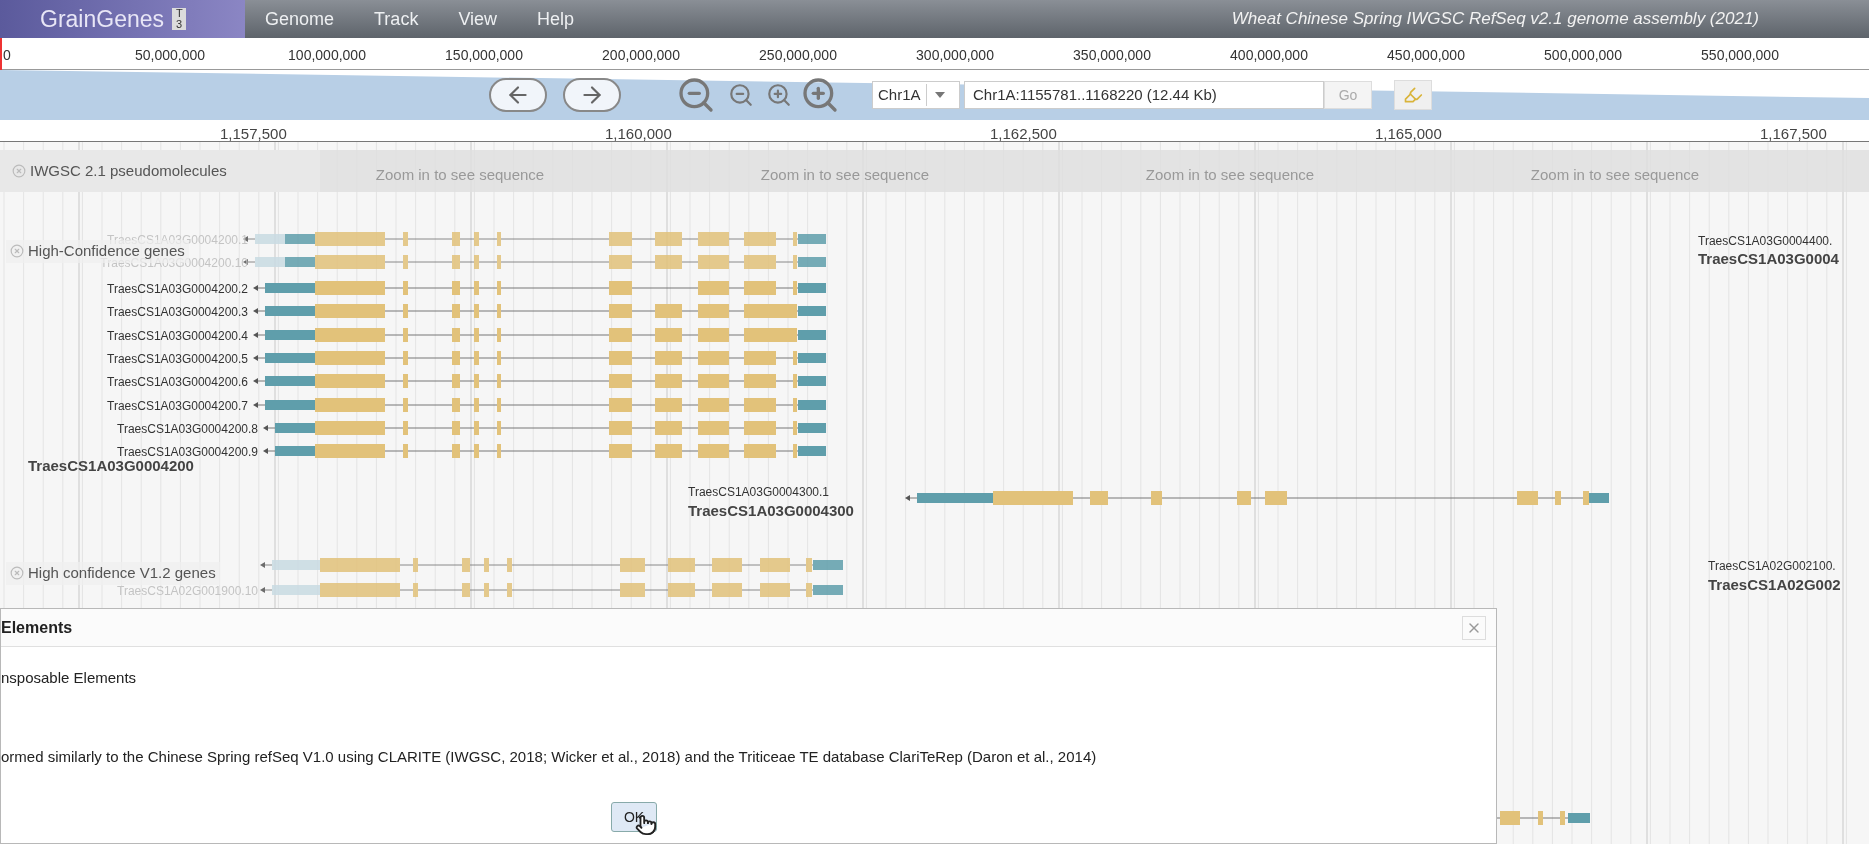 This screenshot has width=1869, height=844. What do you see at coordinates (1772, 566) in the screenshot?
I see `transcript-label: TraesCS1A02G002100.` at bounding box center [1772, 566].